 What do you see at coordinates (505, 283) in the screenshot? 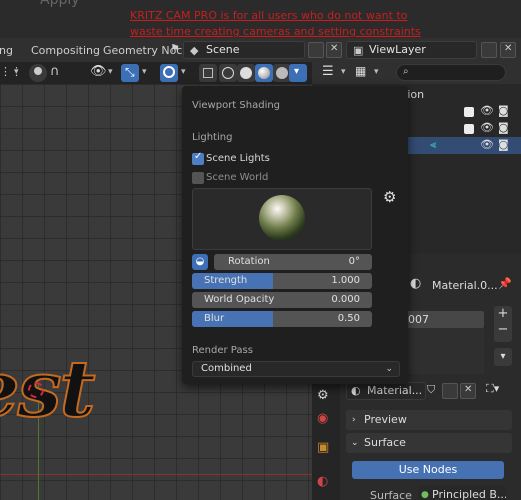
I see `pin-icon: 📌` at bounding box center [505, 283].